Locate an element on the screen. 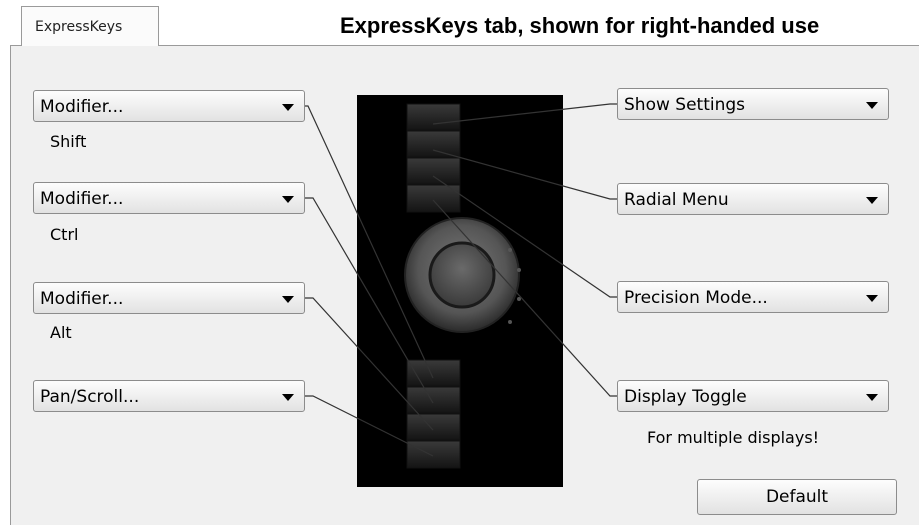  tab-expresskeys: ExpressKeys is located at coordinates (90, 26).